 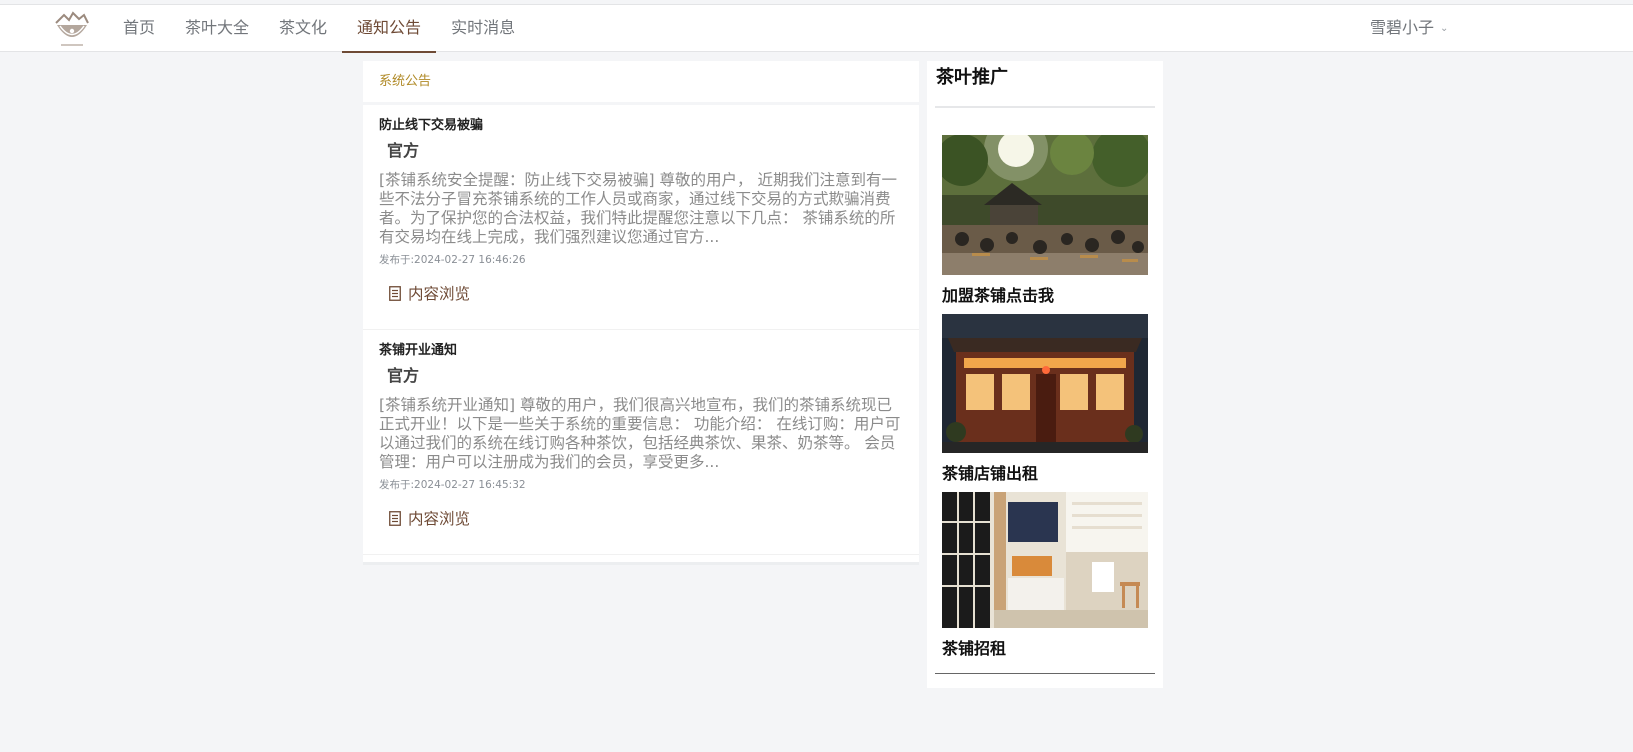 What do you see at coordinates (1045, 560) in the screenshot?
I see `promo-image-shop-interior` at bounding box center [1045, 560].